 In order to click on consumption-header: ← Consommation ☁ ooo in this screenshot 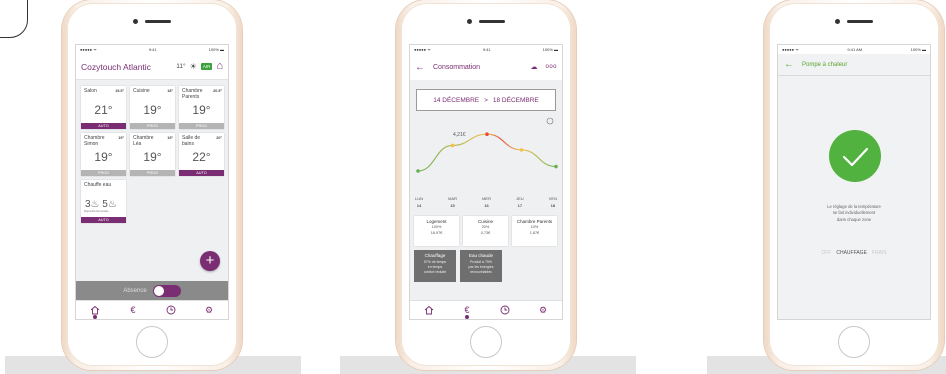, I will do `click(486, 67)`.